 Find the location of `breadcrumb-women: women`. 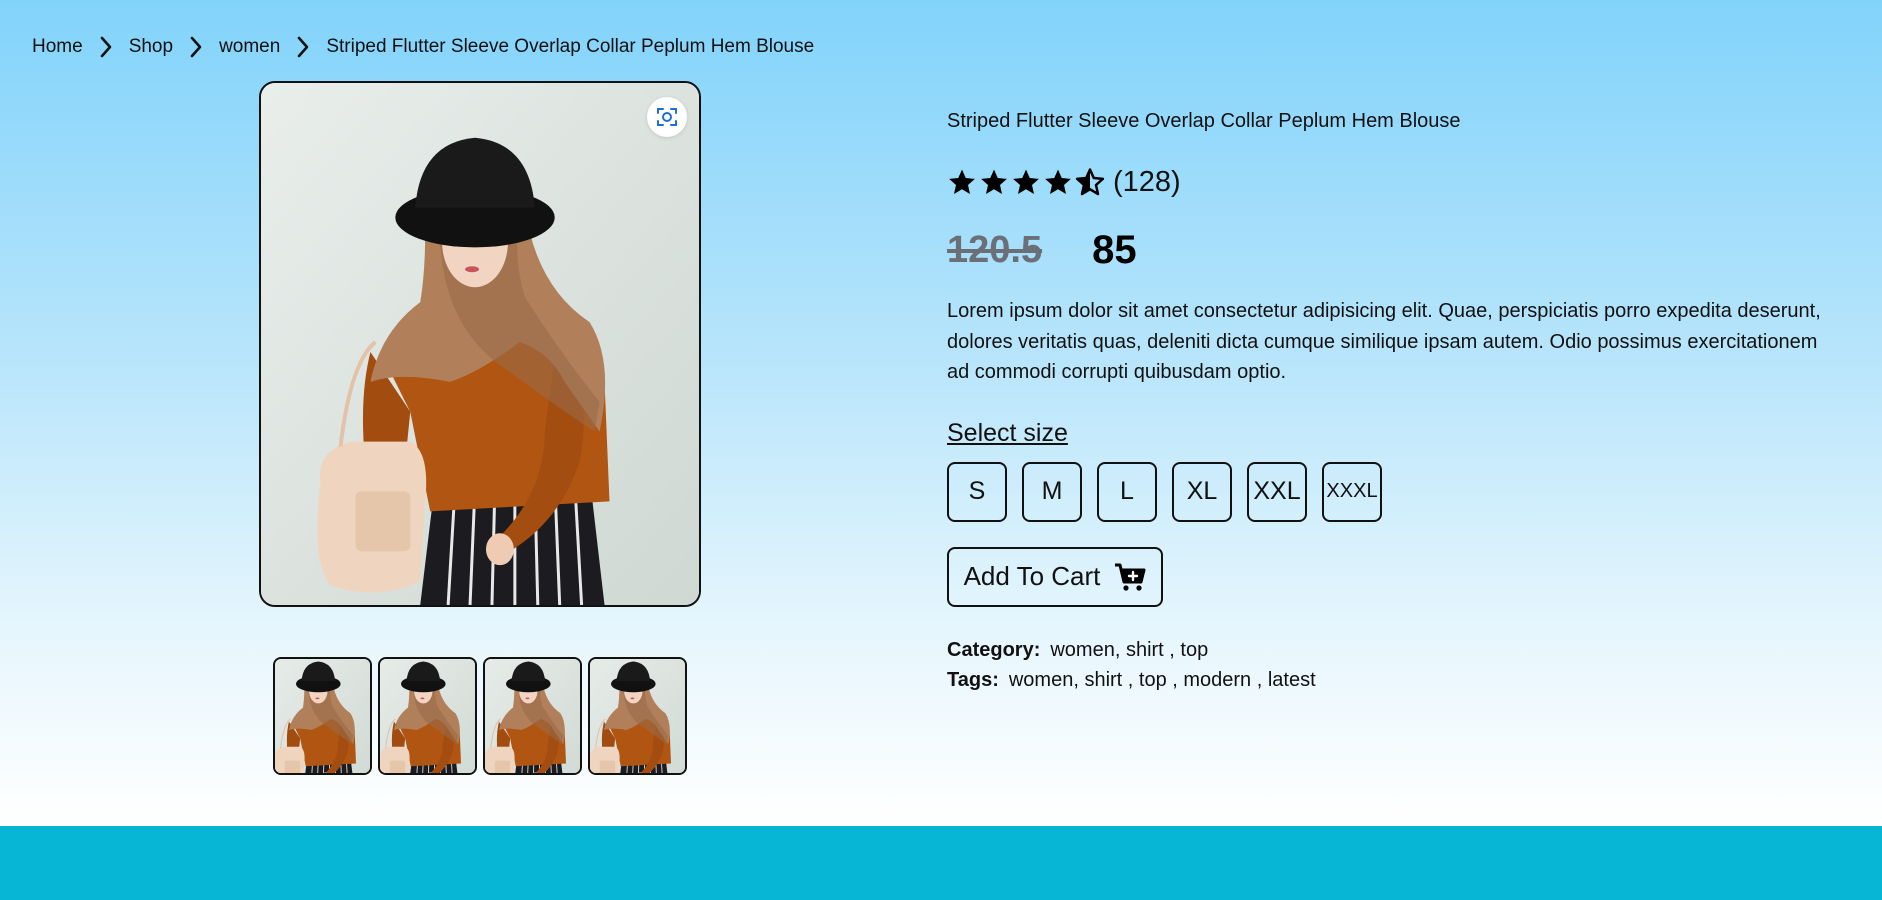

breadcrumb-women: women is located at coordinates (249, 47).